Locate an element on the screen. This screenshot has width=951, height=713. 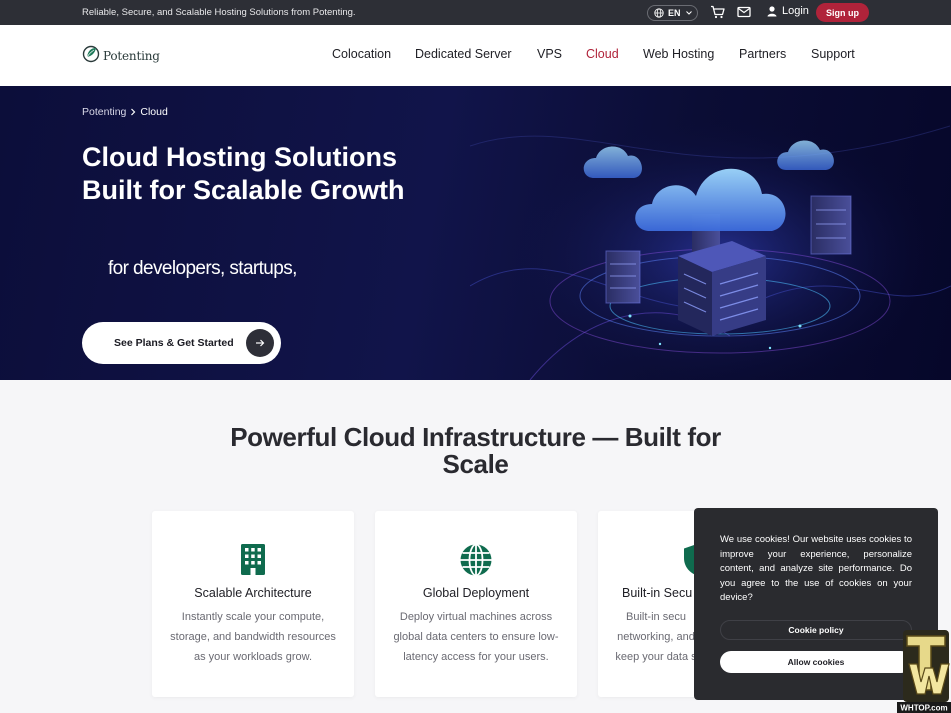
nav-vps: VPS is located at coordinates (549, 54).